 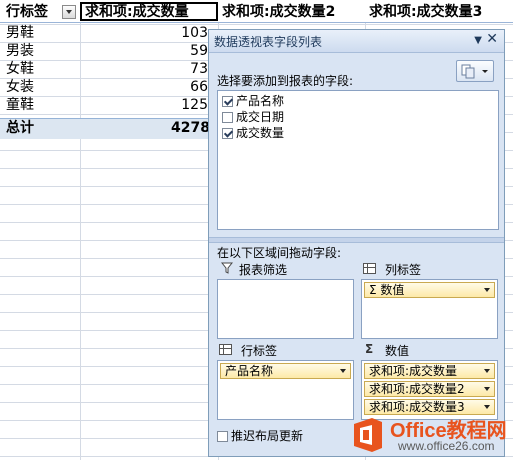 I want to click on column-field-values: Σ 数值, so click(x=429, y=290).